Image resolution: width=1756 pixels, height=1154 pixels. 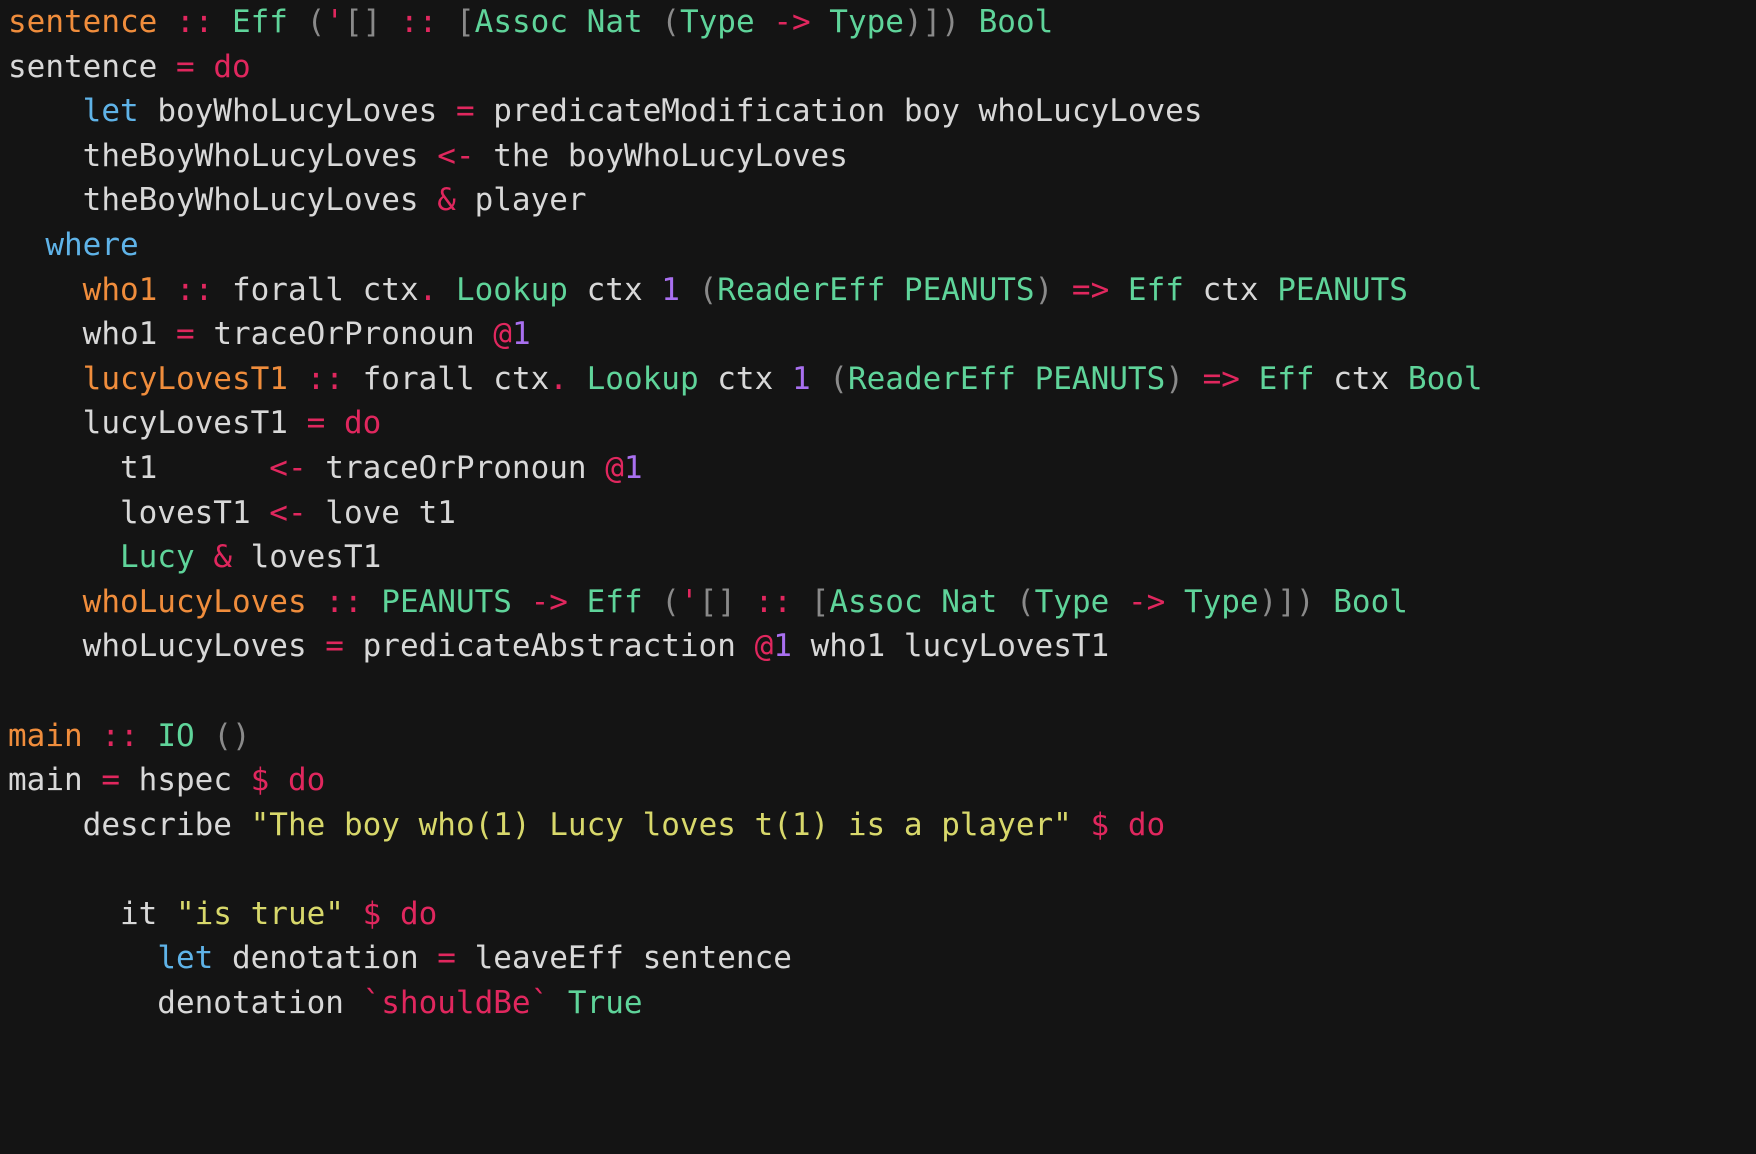 I want to click on code-line: who1 = traceOrPronoun @1, so click(x=882, y=334).